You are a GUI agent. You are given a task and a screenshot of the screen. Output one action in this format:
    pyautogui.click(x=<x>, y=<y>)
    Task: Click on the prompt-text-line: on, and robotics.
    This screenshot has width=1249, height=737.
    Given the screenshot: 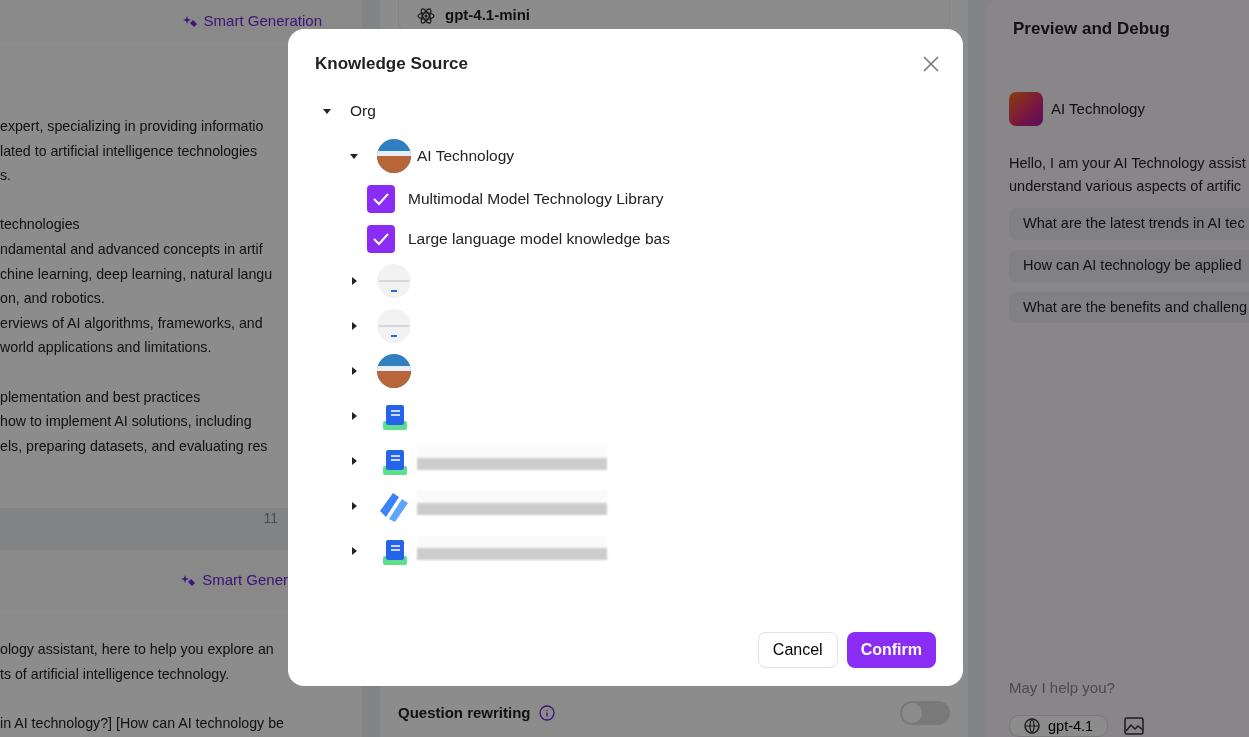 What is the action you would take?
    pyautogui.click(x=52, y=299)
    